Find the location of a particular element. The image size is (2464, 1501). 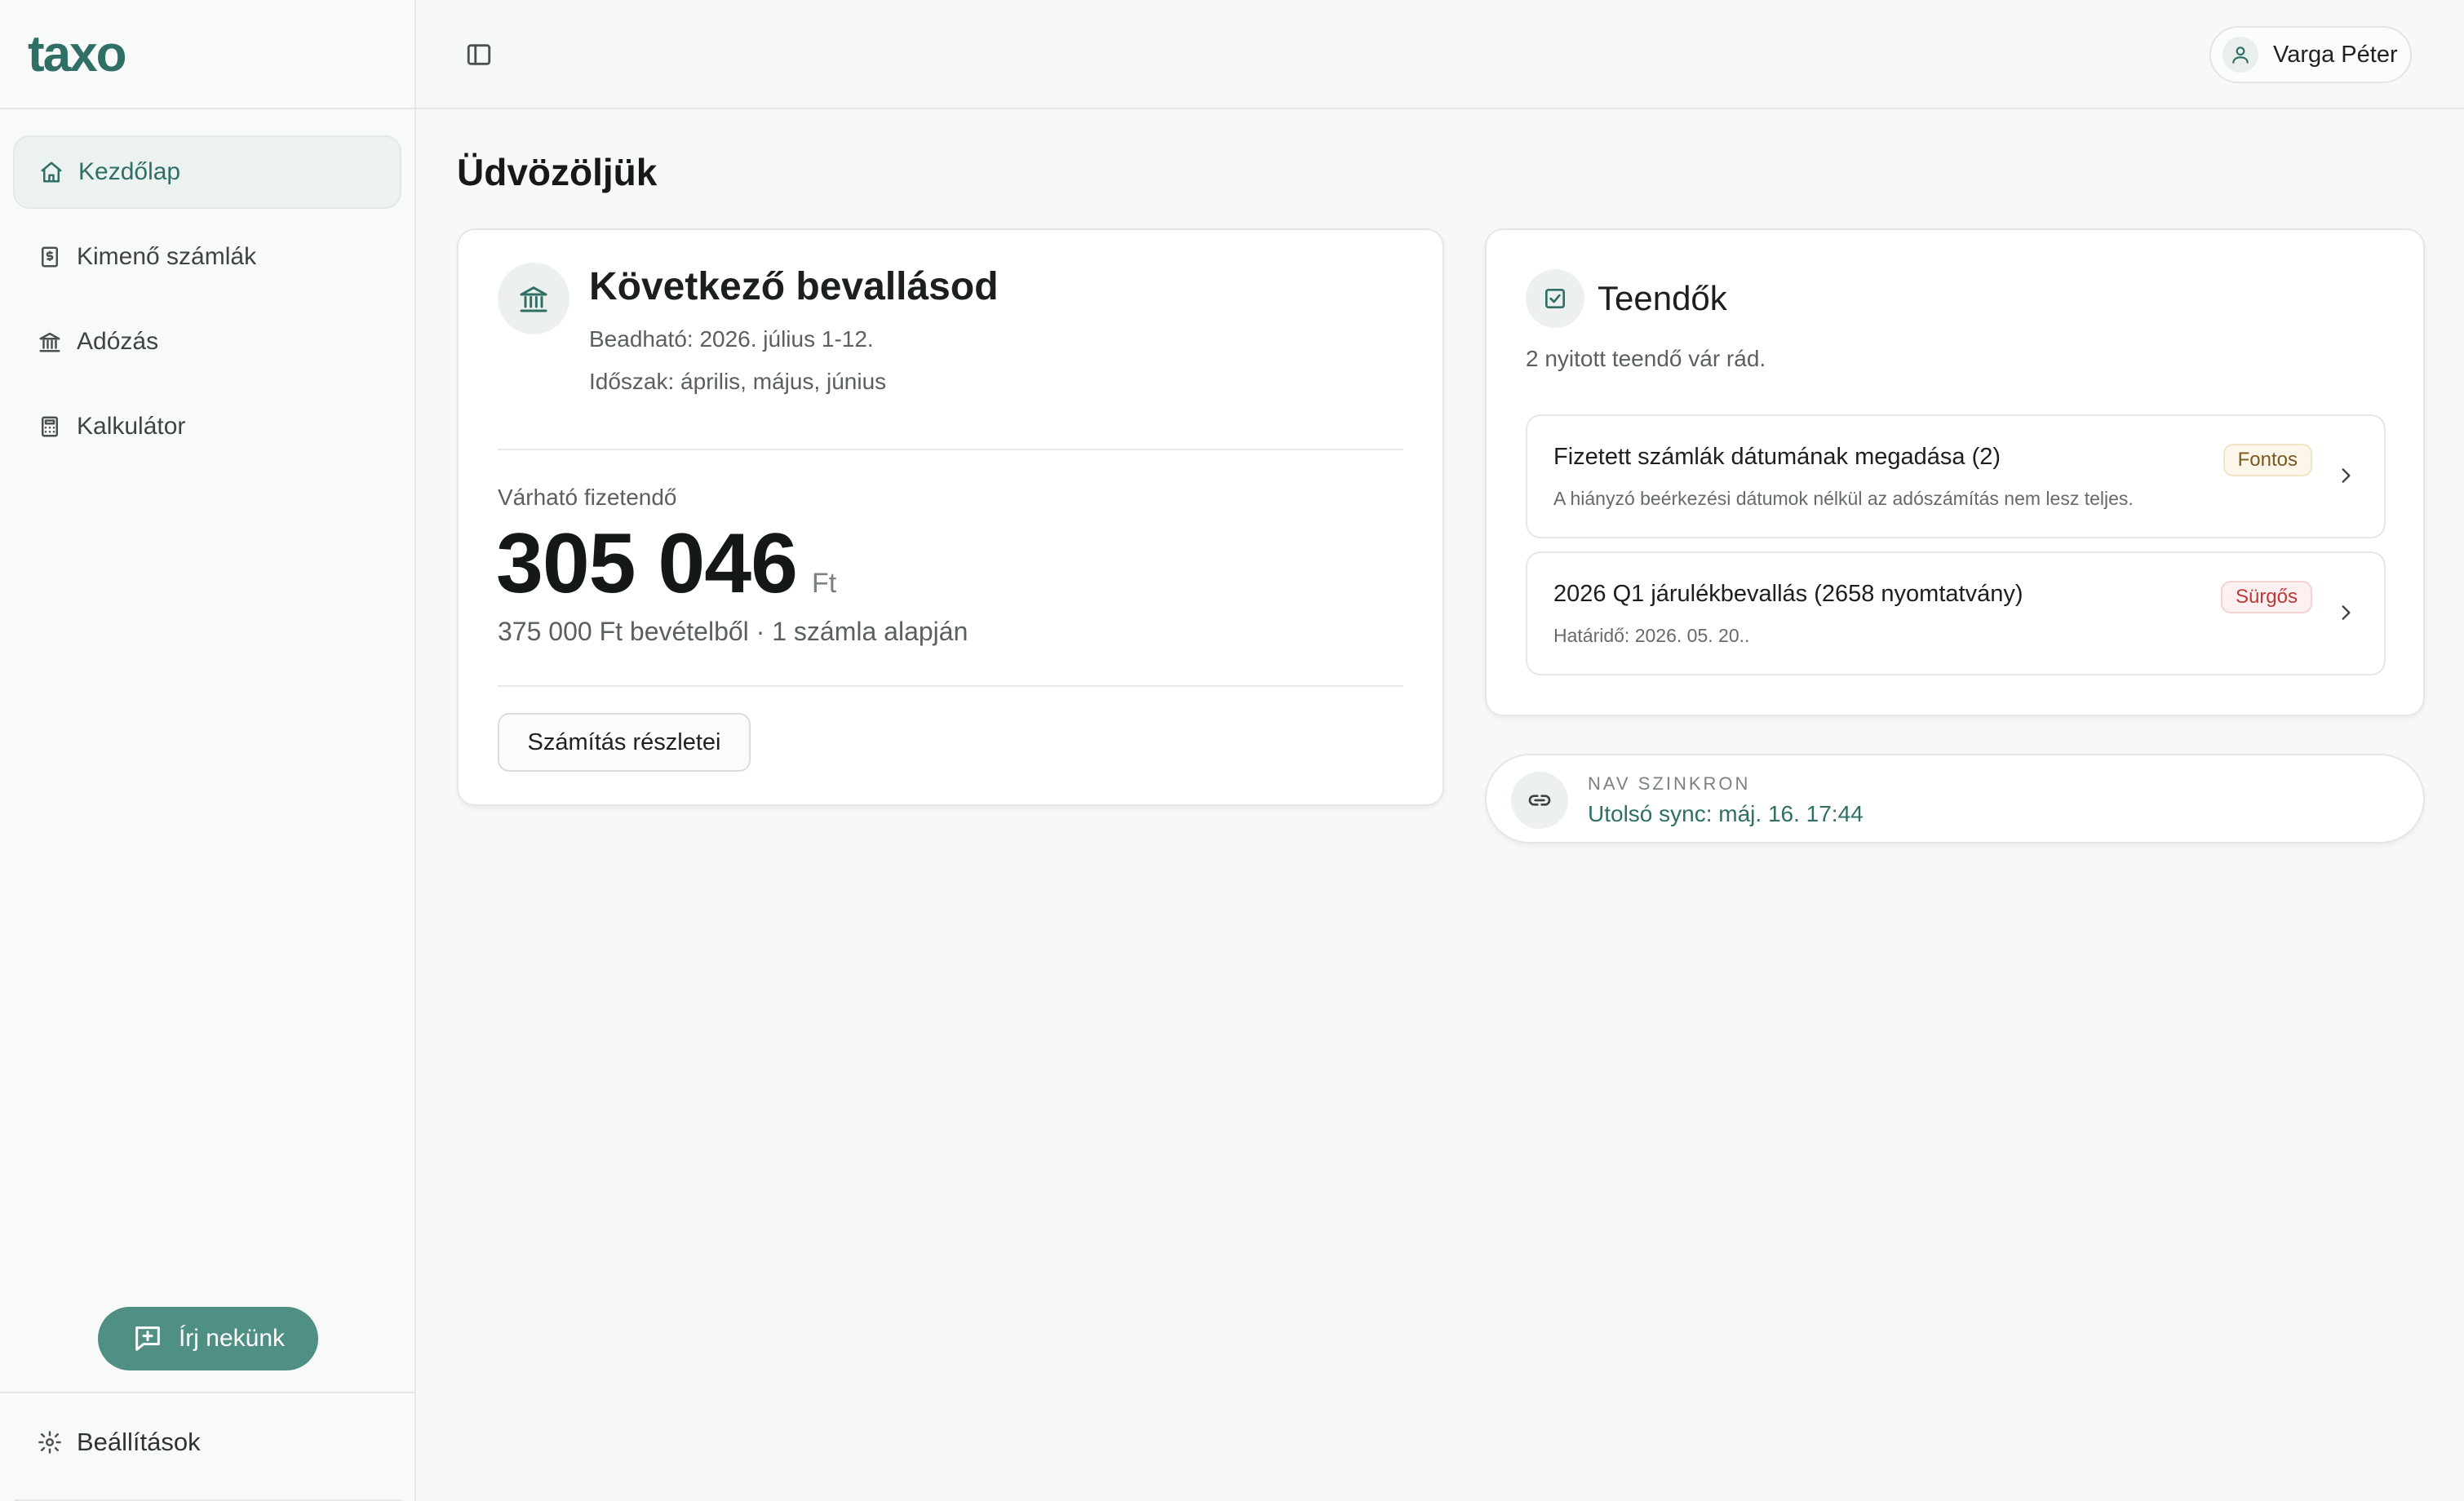

sidebar-toggle-icon is located at coordinates (479, 55).